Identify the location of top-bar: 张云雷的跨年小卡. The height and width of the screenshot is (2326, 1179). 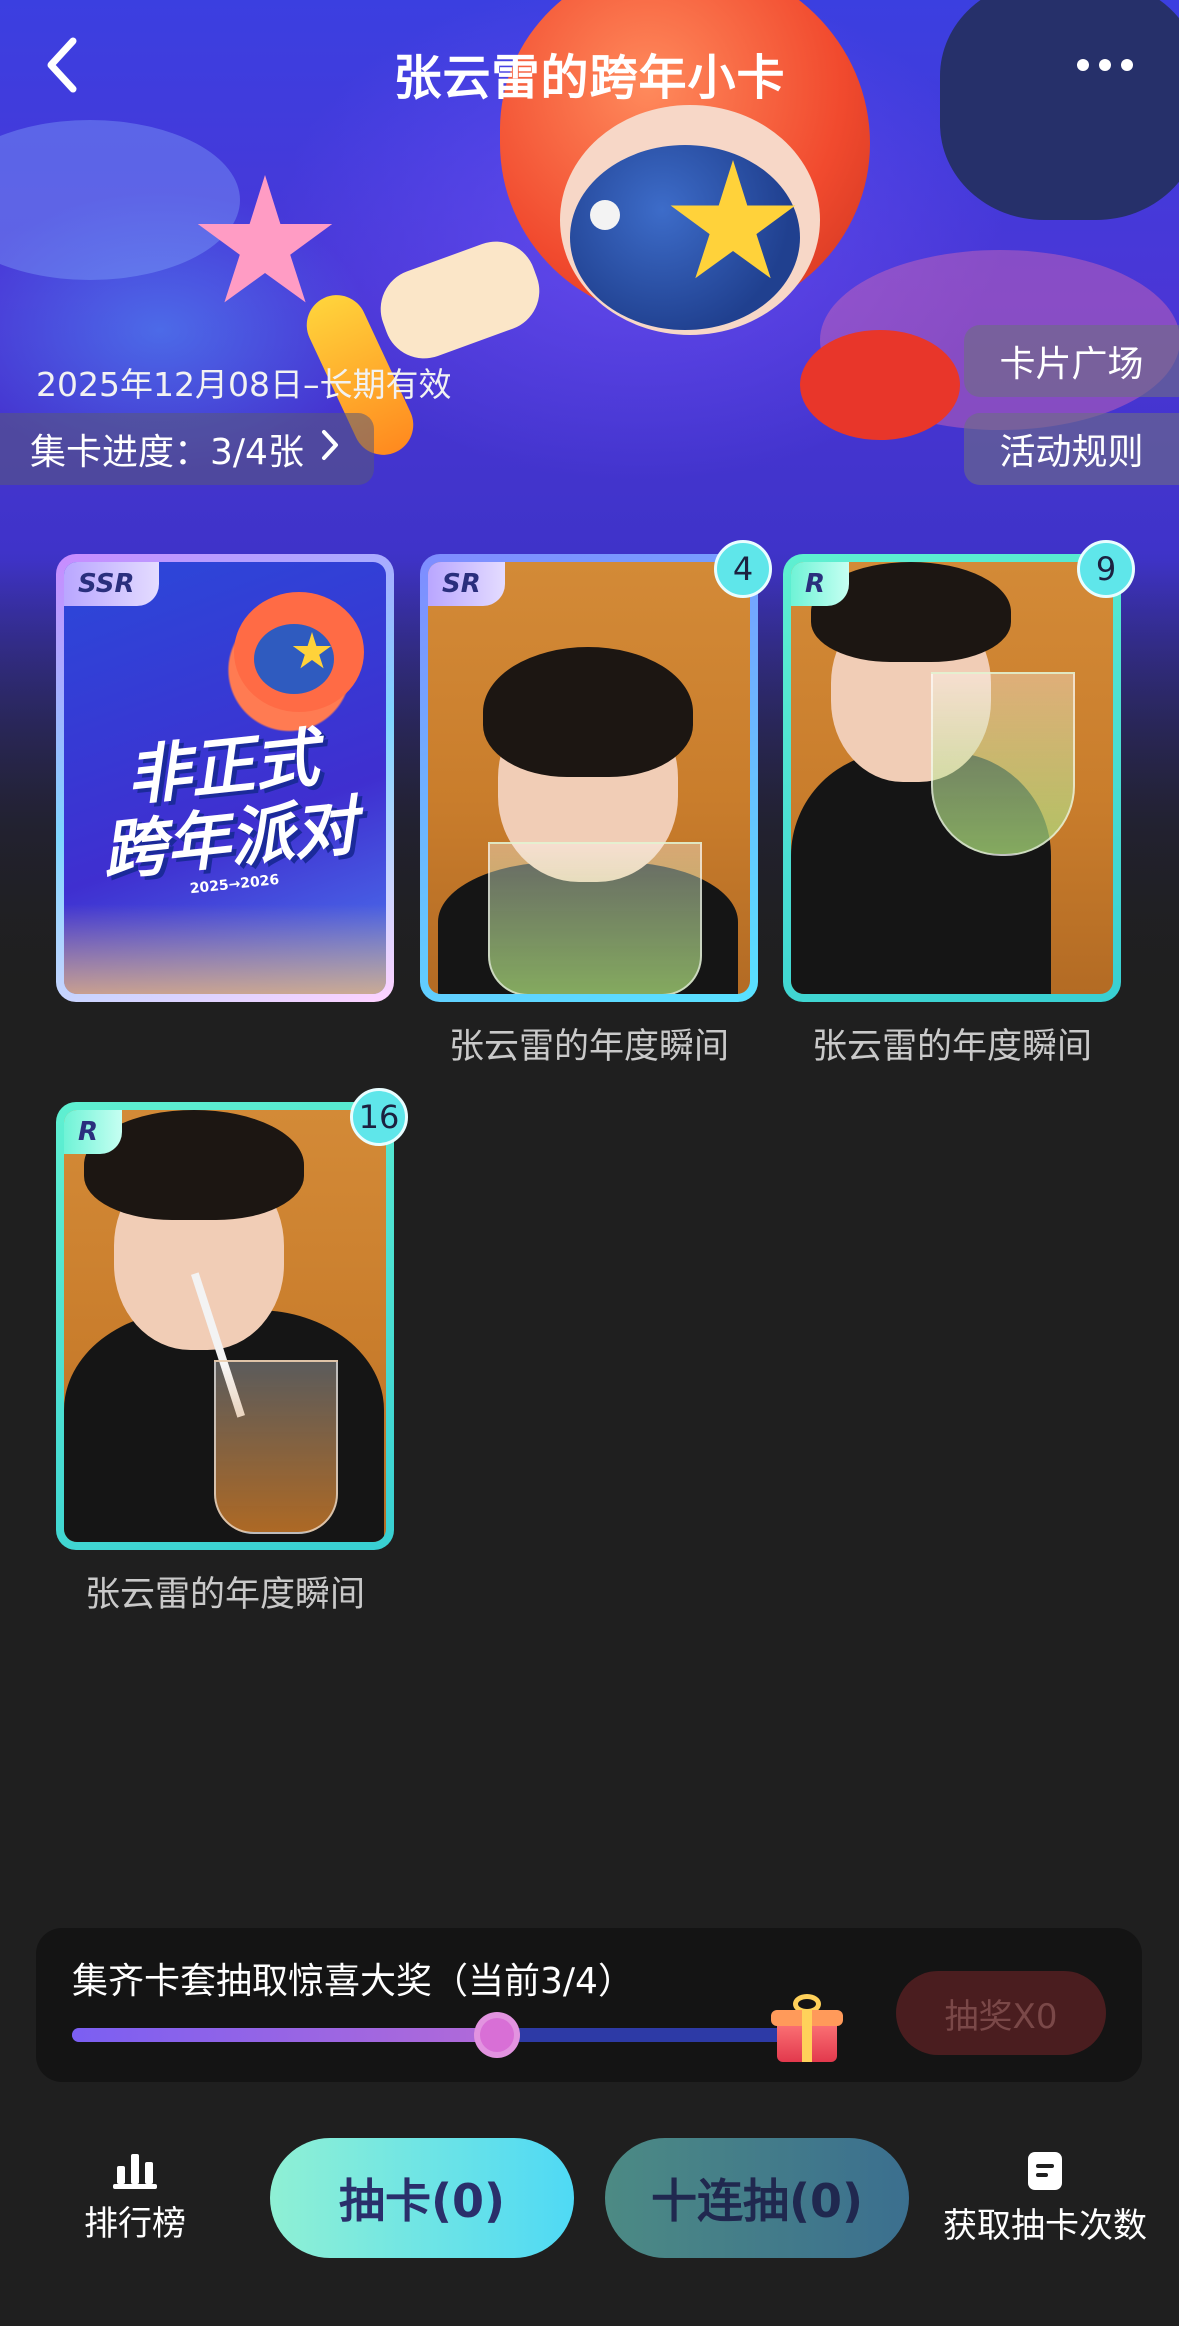
(589, 65).